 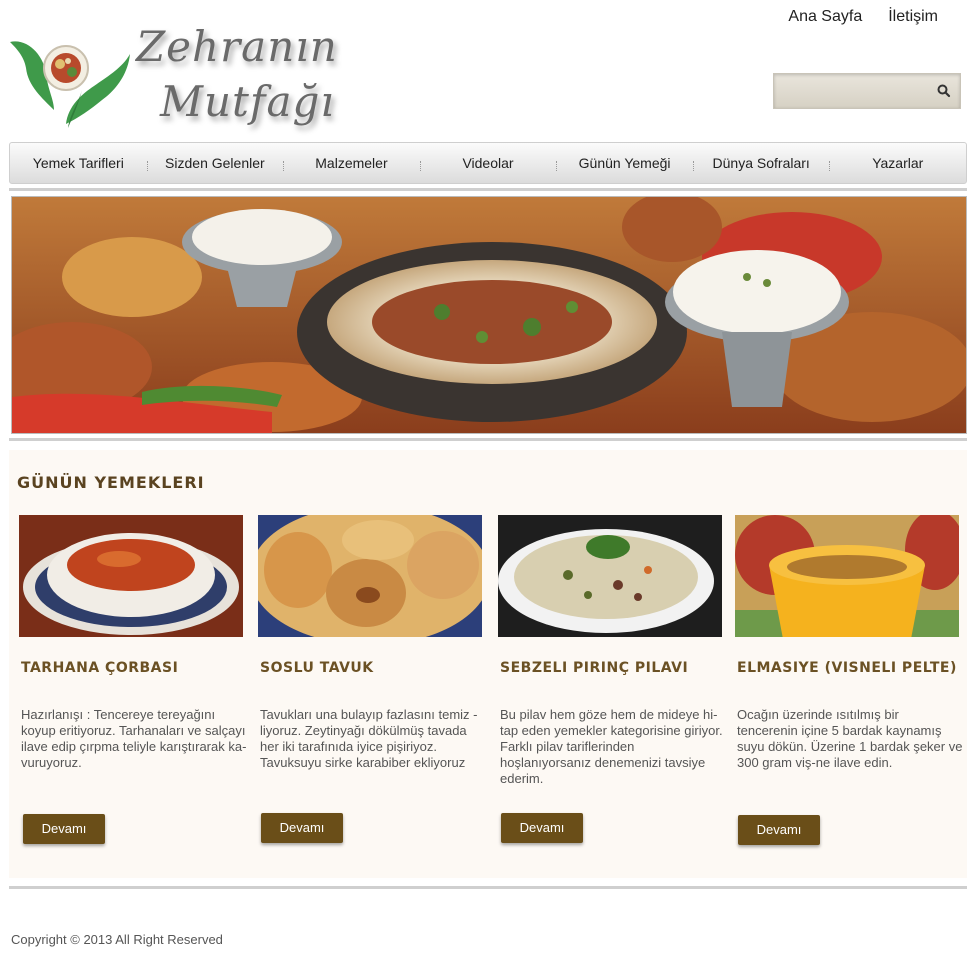 What do you see at coordinates (594, 668) in the screenshot?
I see `recipe-title: SEBZELI PIRINÇ PILAVI` at bounding box center [594, 668].